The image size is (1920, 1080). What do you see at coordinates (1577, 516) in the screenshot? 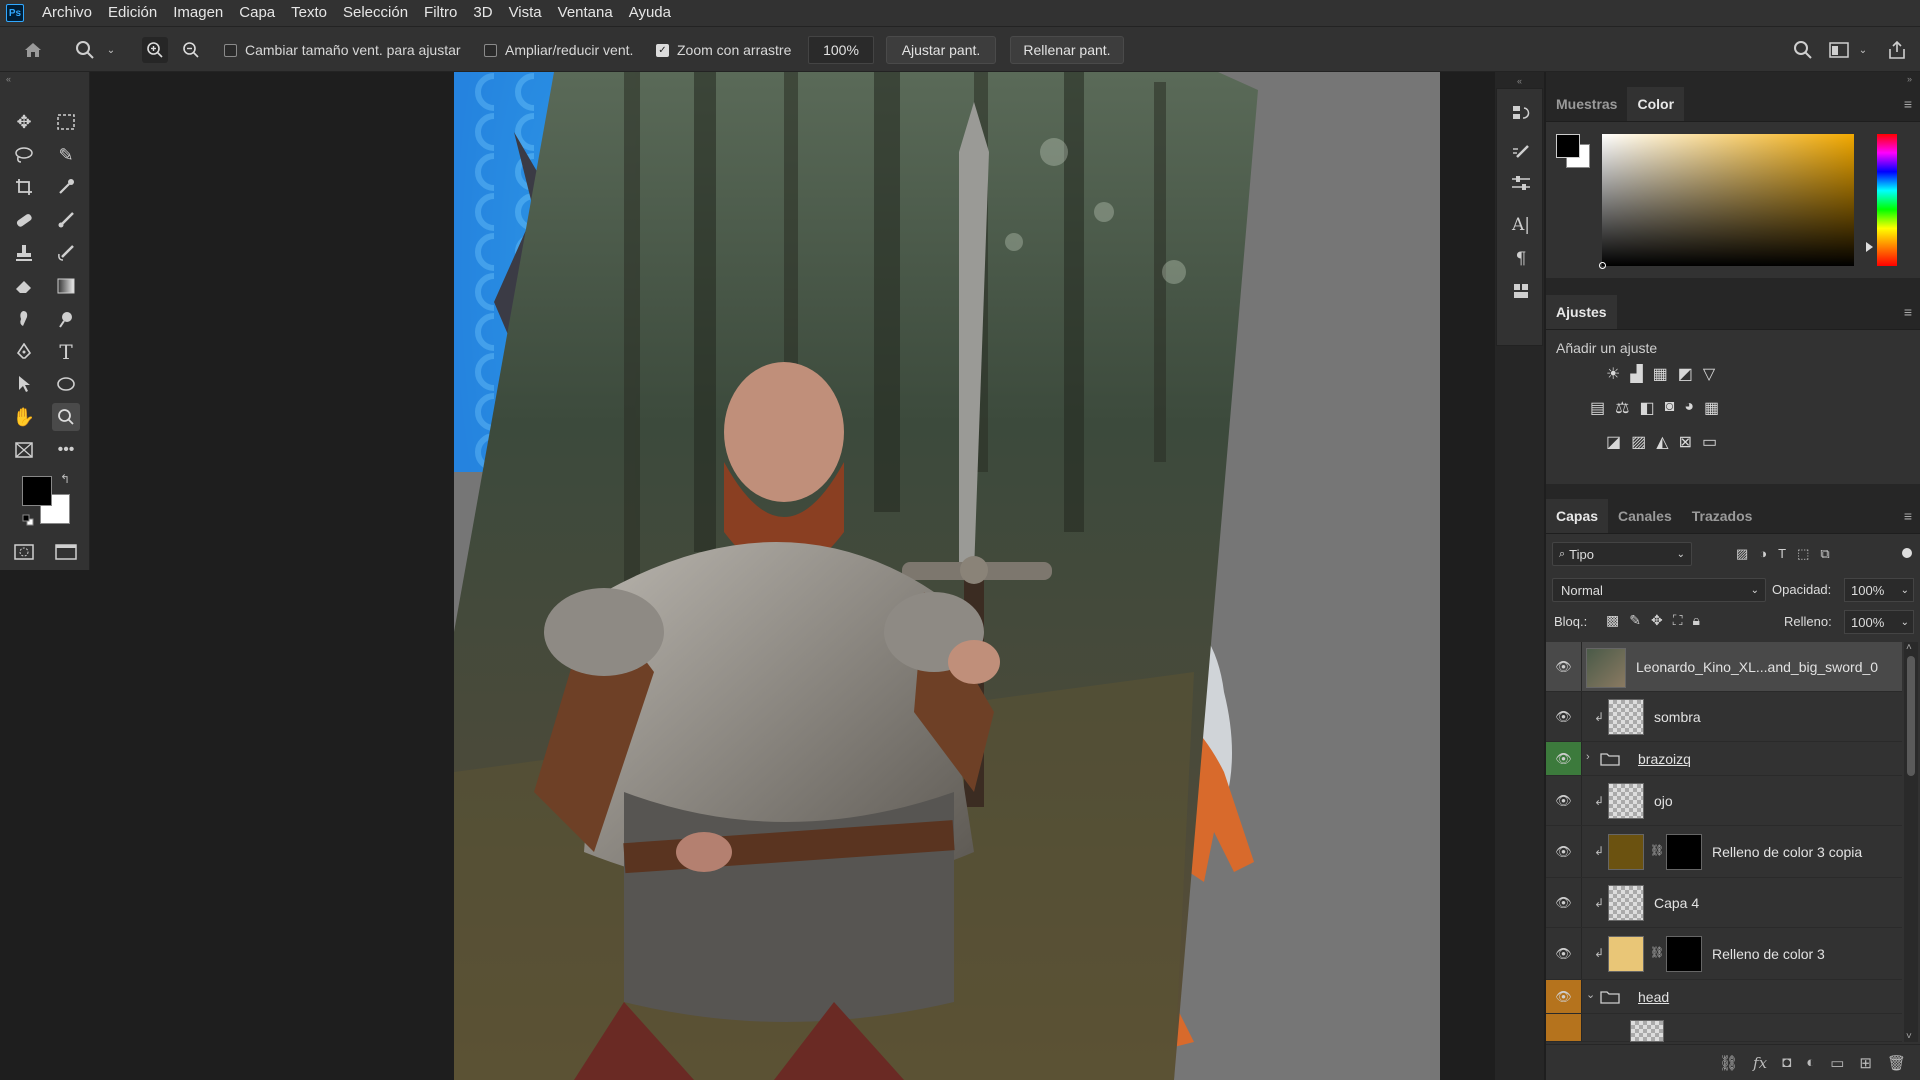
I see `tab-layers: Capas` at bounding box center [1577, 516].